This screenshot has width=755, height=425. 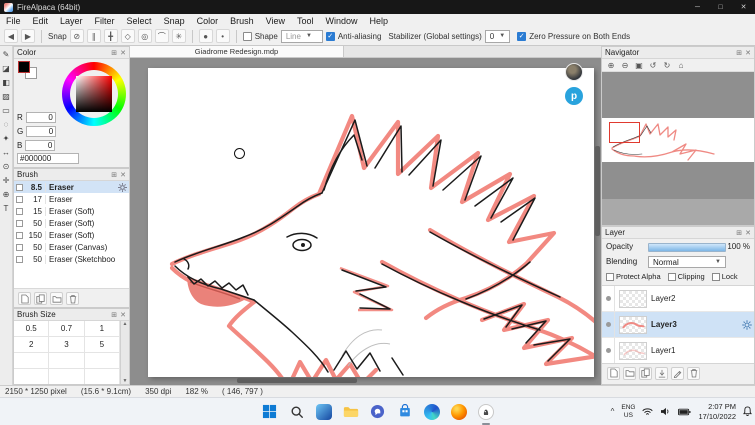 What do you see at coordinates (645, 373) in the screenshot?
I see `duplicate-layer-button` at bounding box center [645, 373].